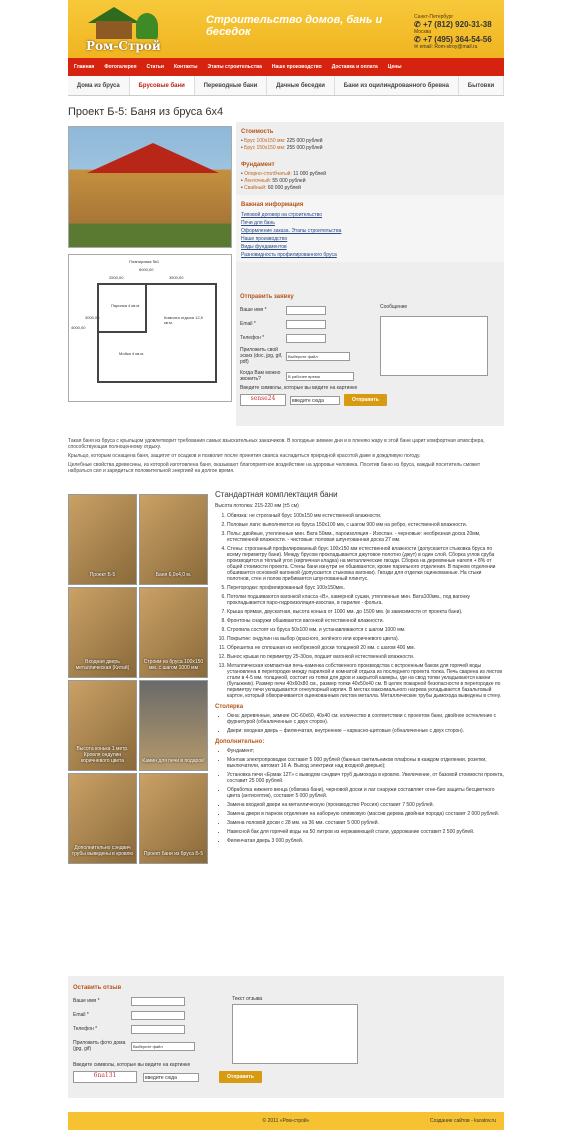  I want to click on gallery-photo: Входная дверь металлическая (Китай), so click(102, 632).